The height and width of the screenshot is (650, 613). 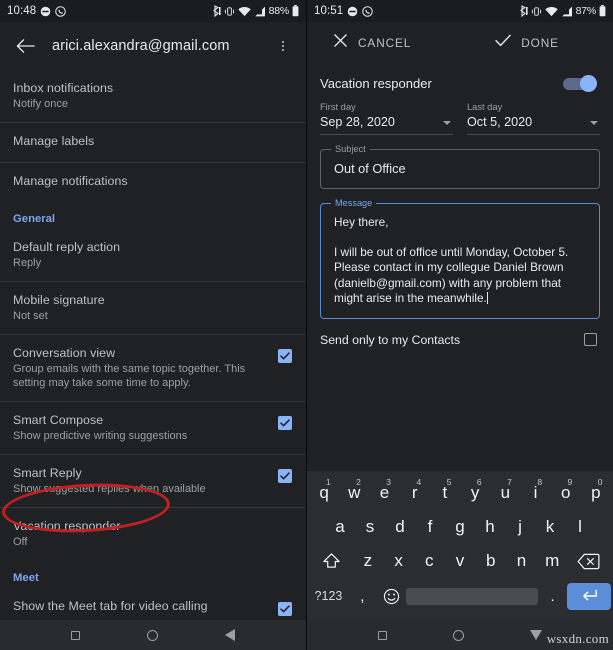 I want to click on key-r: 4r, so click(x=415, y=493).